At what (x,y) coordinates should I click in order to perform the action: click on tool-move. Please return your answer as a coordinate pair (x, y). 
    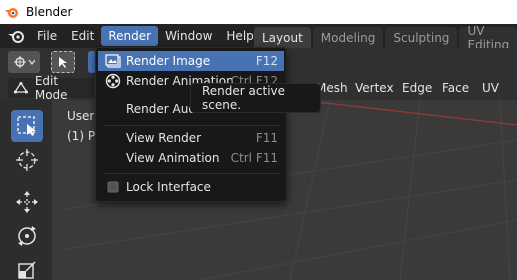
    Looking at the image, I should click on (27, 202).